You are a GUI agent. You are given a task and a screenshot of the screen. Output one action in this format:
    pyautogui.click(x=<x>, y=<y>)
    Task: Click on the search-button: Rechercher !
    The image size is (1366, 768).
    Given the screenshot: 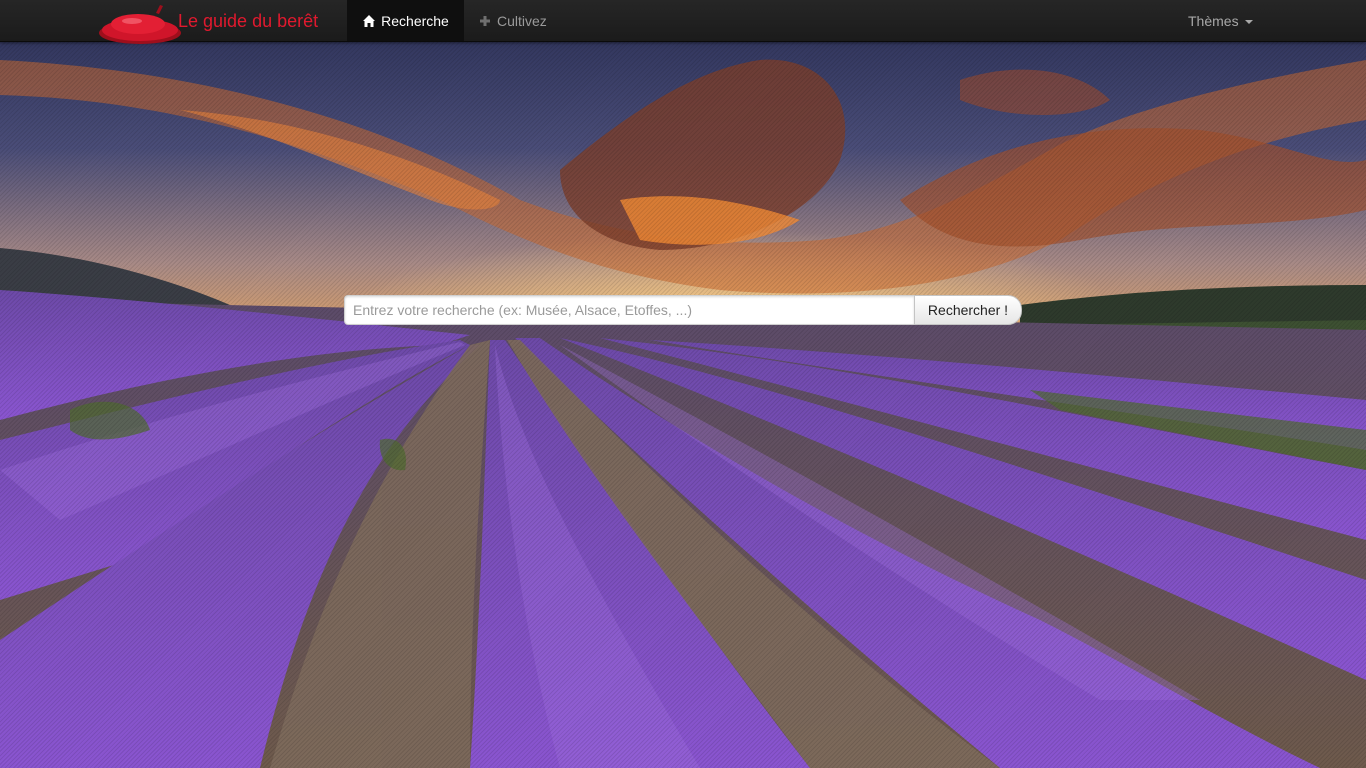 What is the action you would take?
    pyautogui.click(x=968, y=310)
    